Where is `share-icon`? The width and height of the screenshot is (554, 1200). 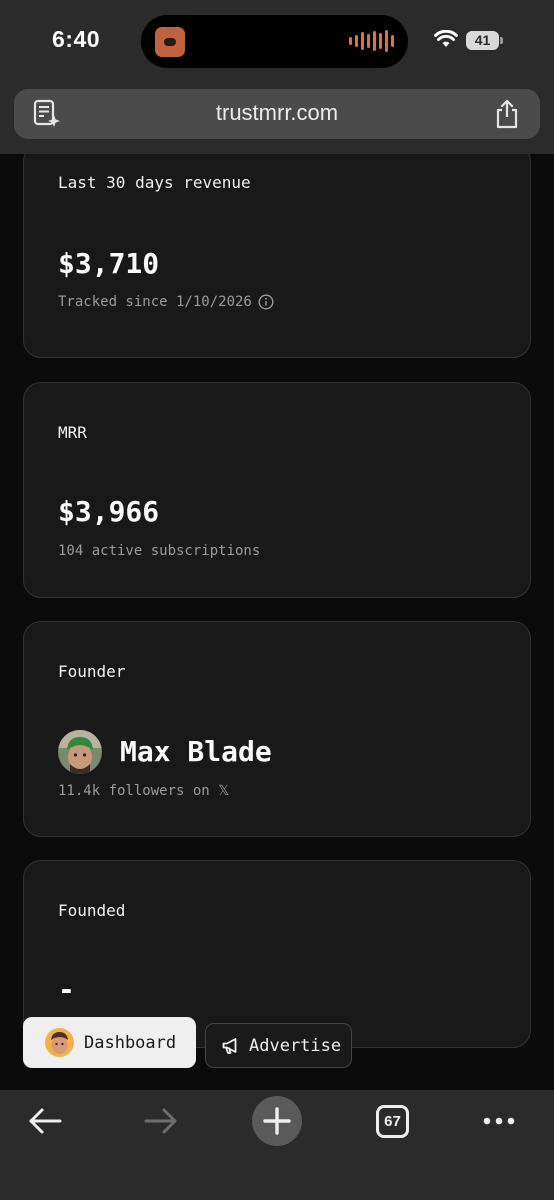
share-icon is located at coordinates (507, 114).